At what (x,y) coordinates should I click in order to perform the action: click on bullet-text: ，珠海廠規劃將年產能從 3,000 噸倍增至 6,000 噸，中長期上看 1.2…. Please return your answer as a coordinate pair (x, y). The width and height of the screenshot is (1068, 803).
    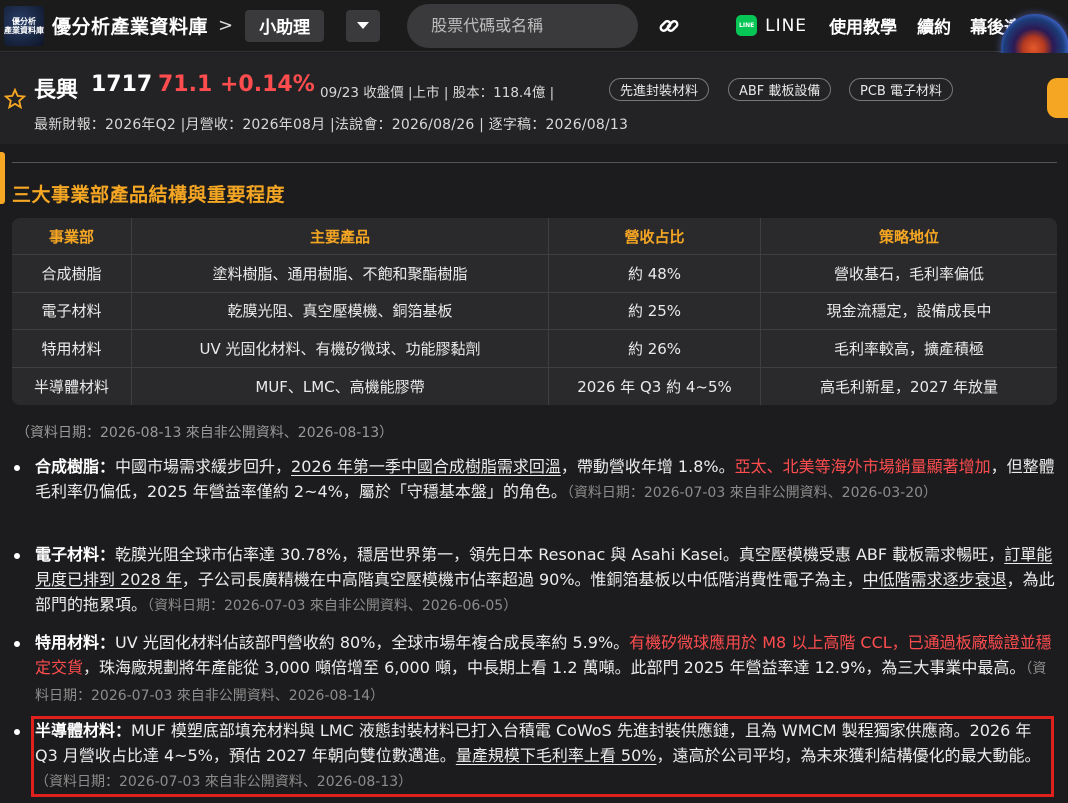
    Looking at the image, I should click on (554, 667).